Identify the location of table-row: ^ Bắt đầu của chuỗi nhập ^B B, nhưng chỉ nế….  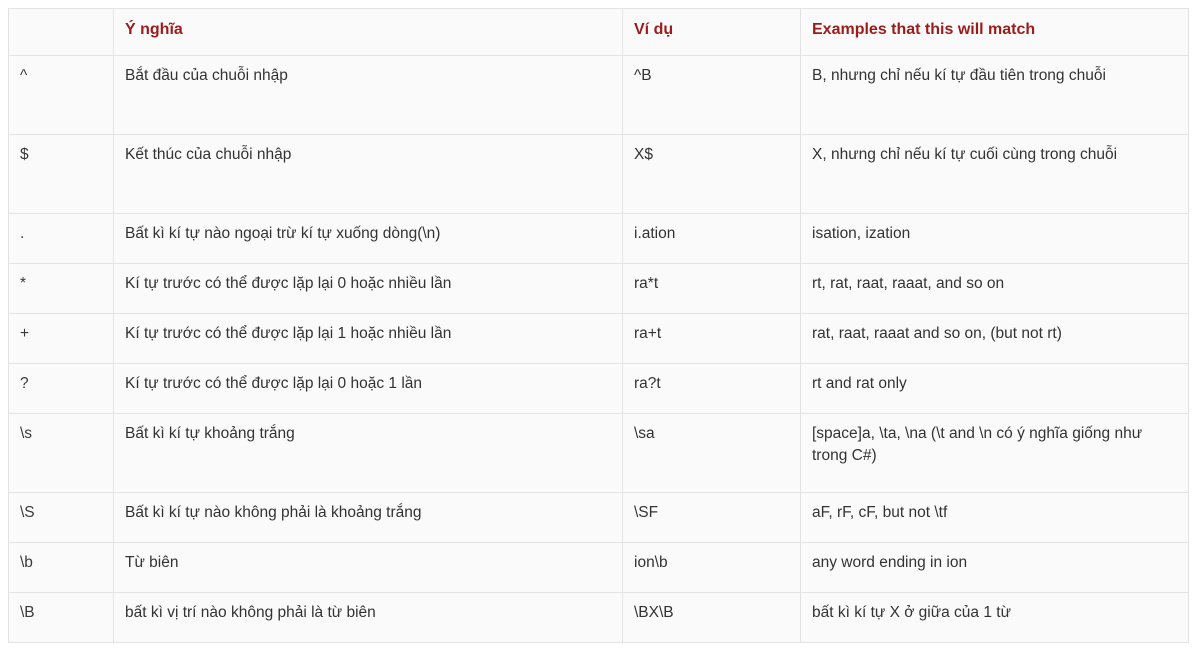
(598, 95).